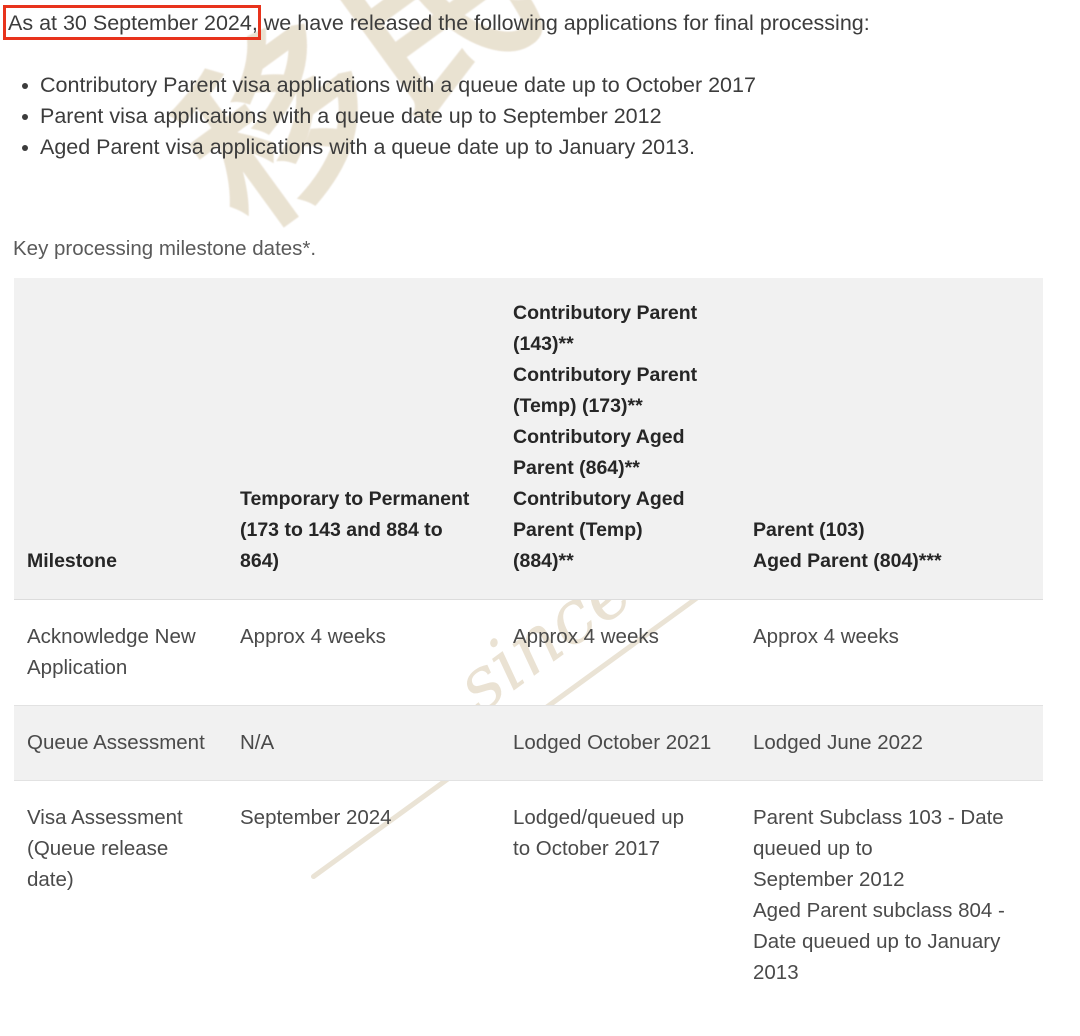  What do you see at coordinates (891, 653) in the screenshot?
I see `cell-parent-aged-parent: Approx 4 weeks` at bounding box center [891, 653].